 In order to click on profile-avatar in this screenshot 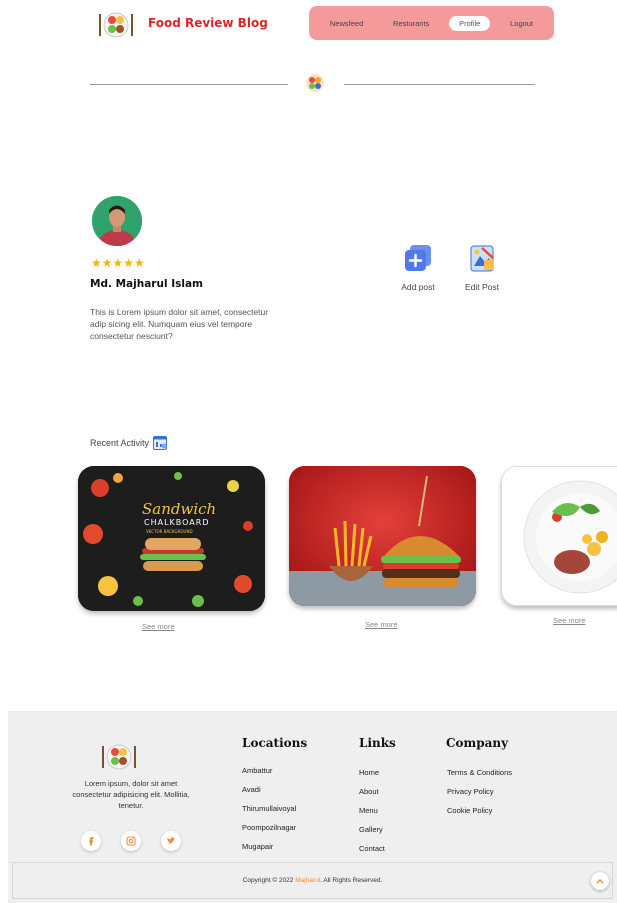, I will do `click(117, 221)`.